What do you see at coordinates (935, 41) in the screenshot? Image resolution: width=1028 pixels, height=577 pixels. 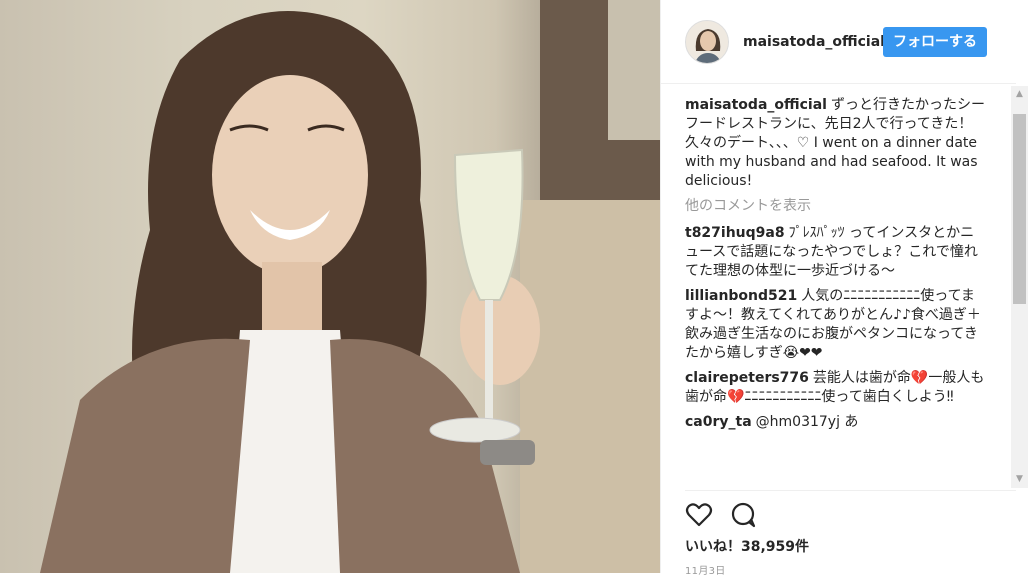 I see `follow-button: フォローする` at bounding box center [935, 41].